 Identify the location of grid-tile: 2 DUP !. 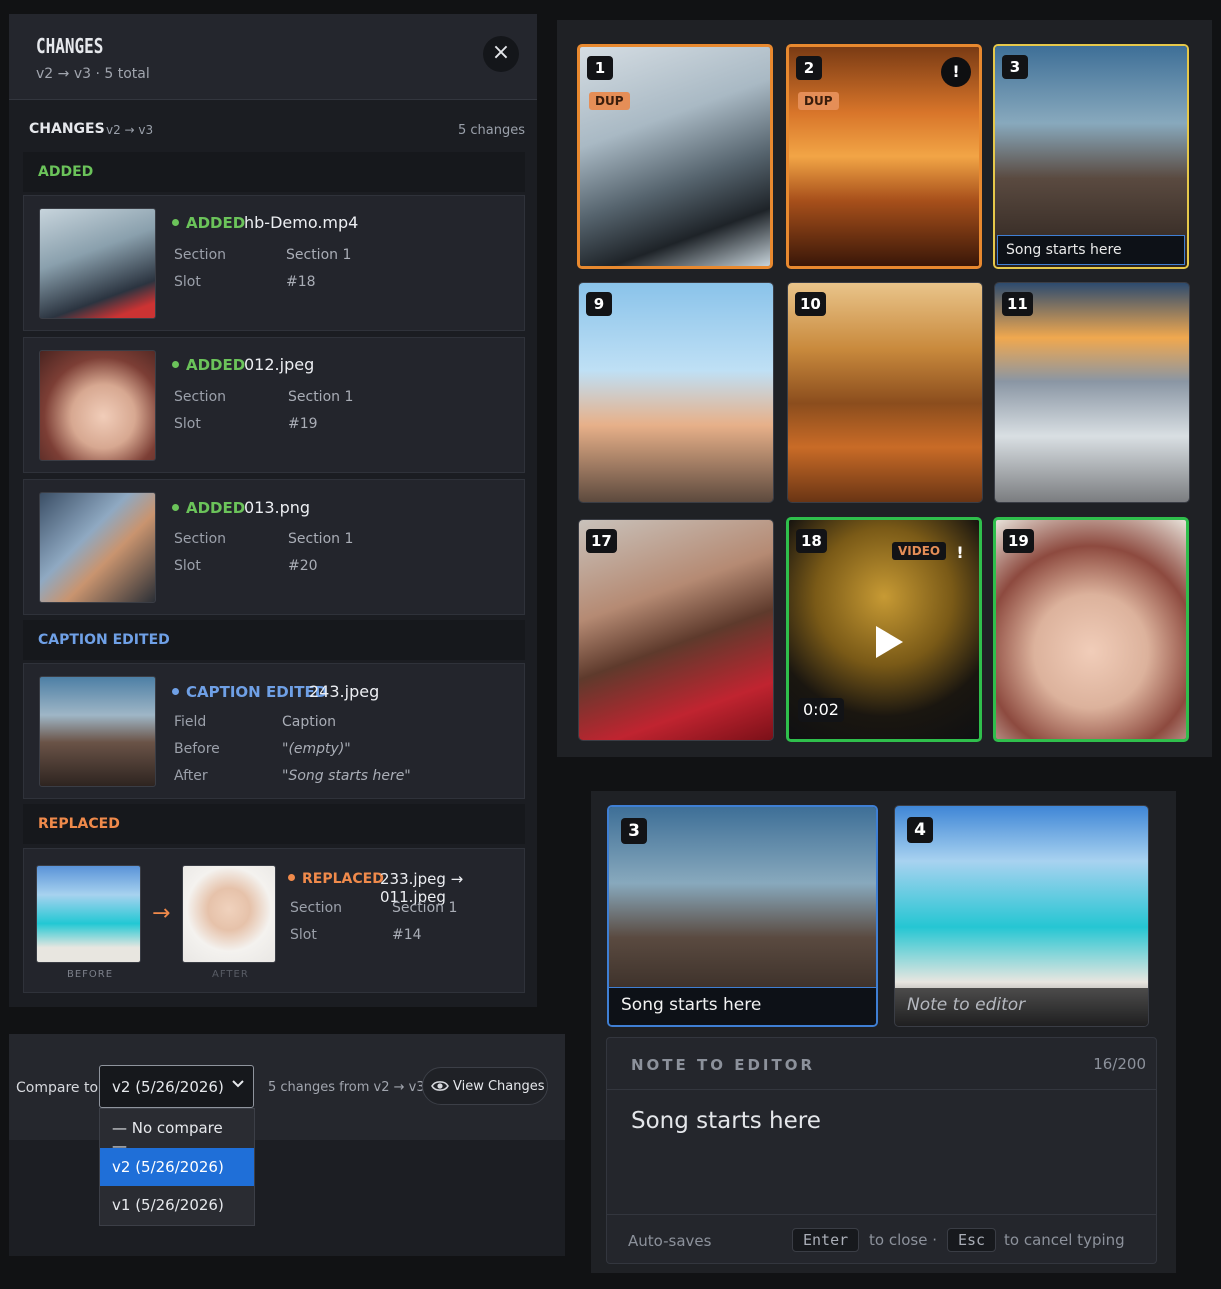
(884, 156).